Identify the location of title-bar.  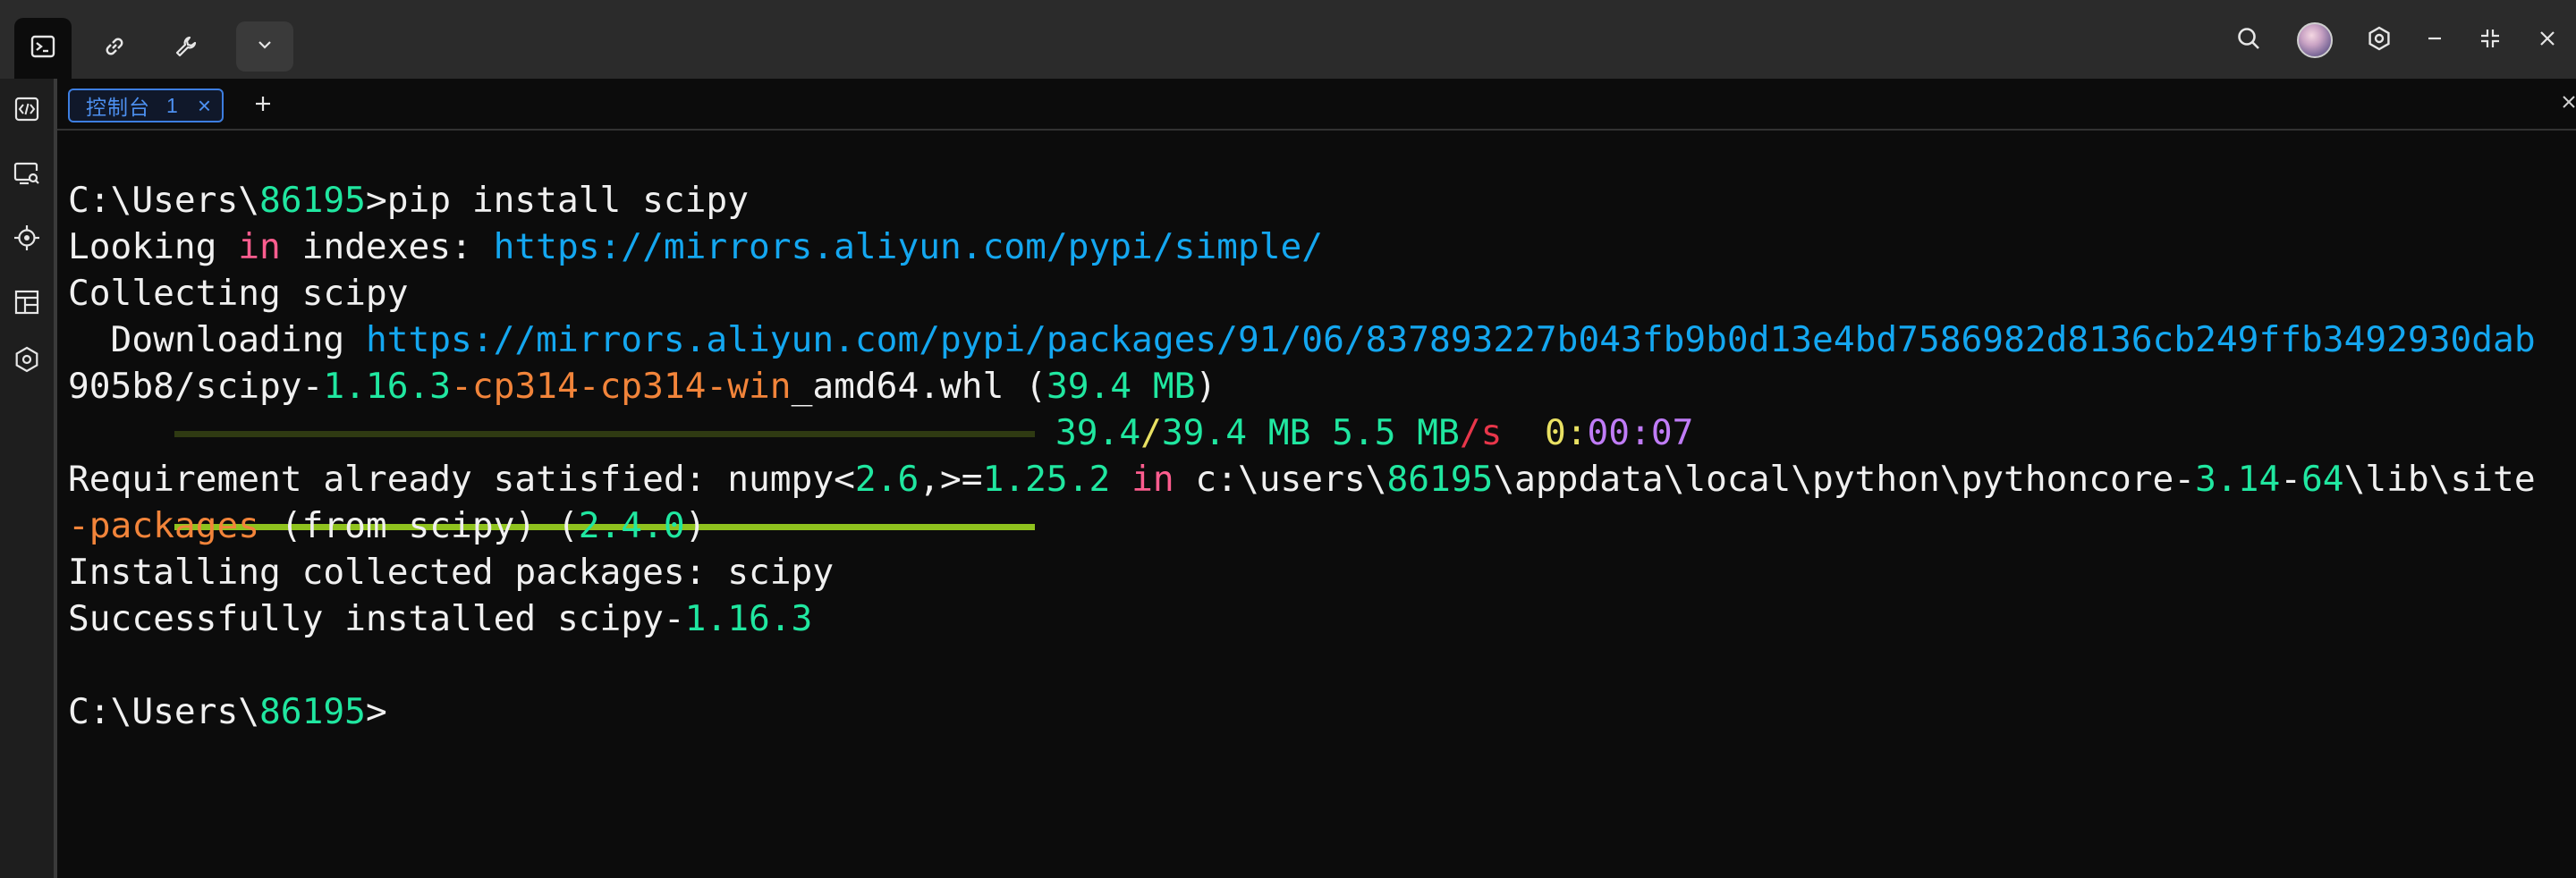
(1288, 39).